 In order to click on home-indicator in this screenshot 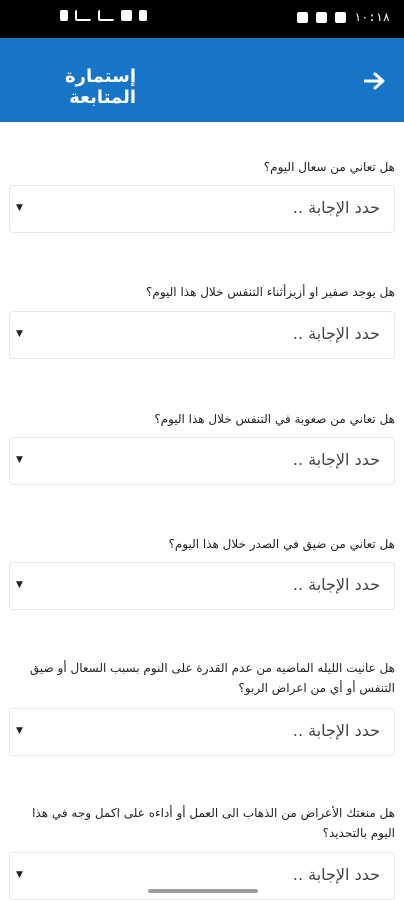, I will do `click(203, 891)`.